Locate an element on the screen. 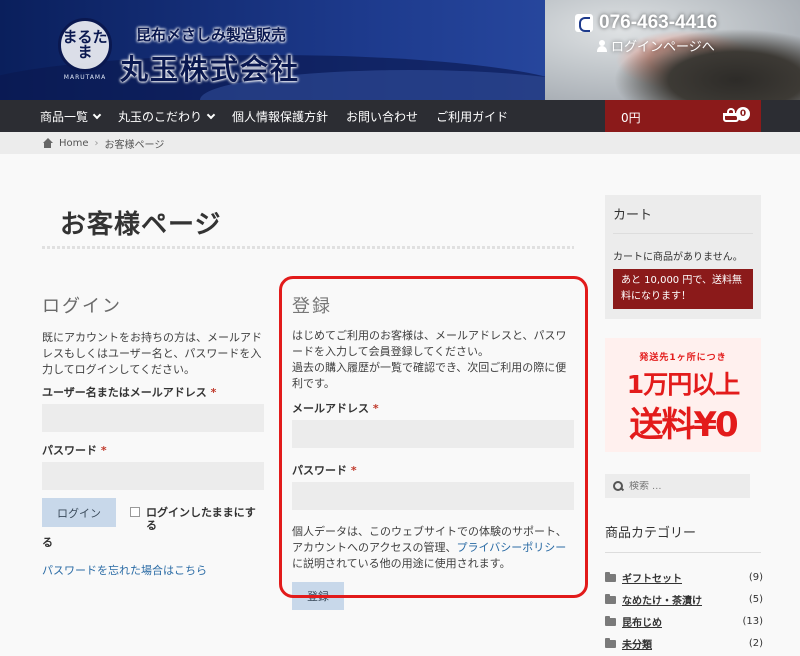 This screenshot has height=656, width=800. free-shipping-banner: 発送先1ヶ所につき 1万円以上 送料¥0 is located at coordinates (683, 395).